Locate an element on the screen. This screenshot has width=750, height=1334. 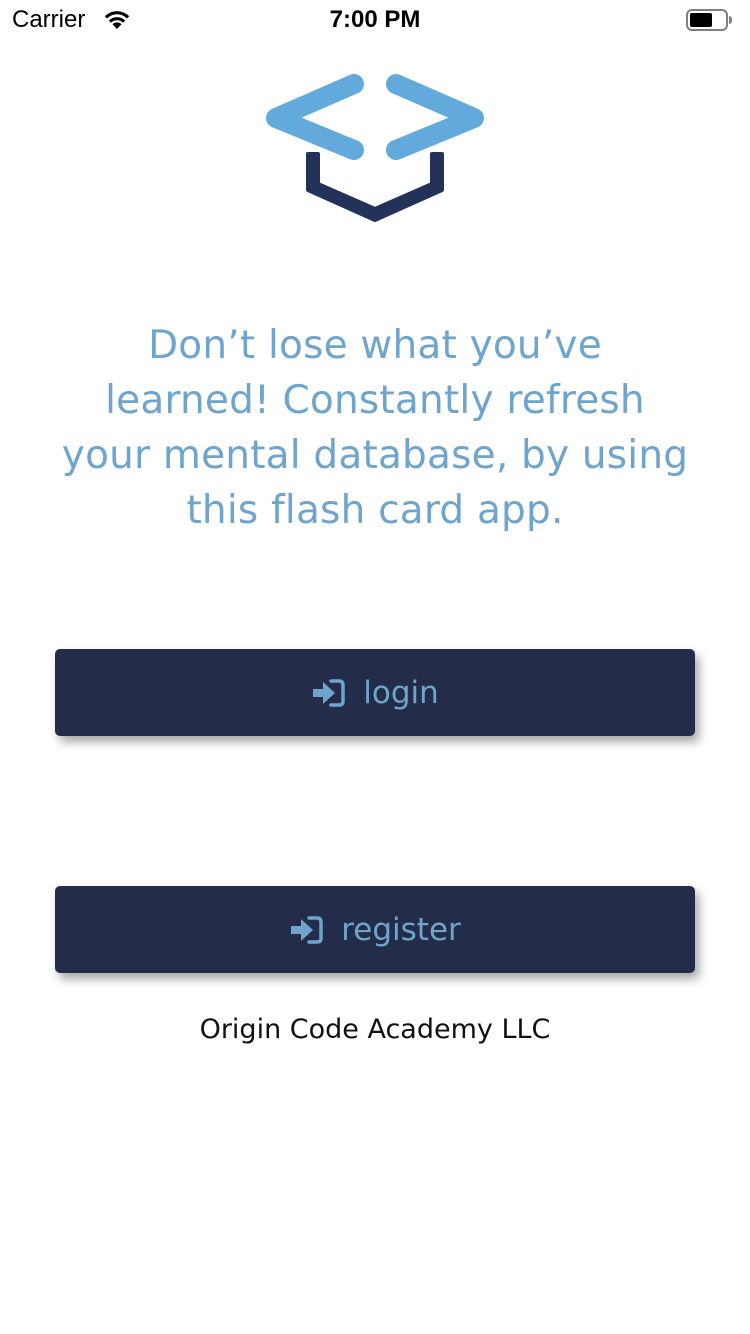
login-button: login is located at coordinates (375, 692).